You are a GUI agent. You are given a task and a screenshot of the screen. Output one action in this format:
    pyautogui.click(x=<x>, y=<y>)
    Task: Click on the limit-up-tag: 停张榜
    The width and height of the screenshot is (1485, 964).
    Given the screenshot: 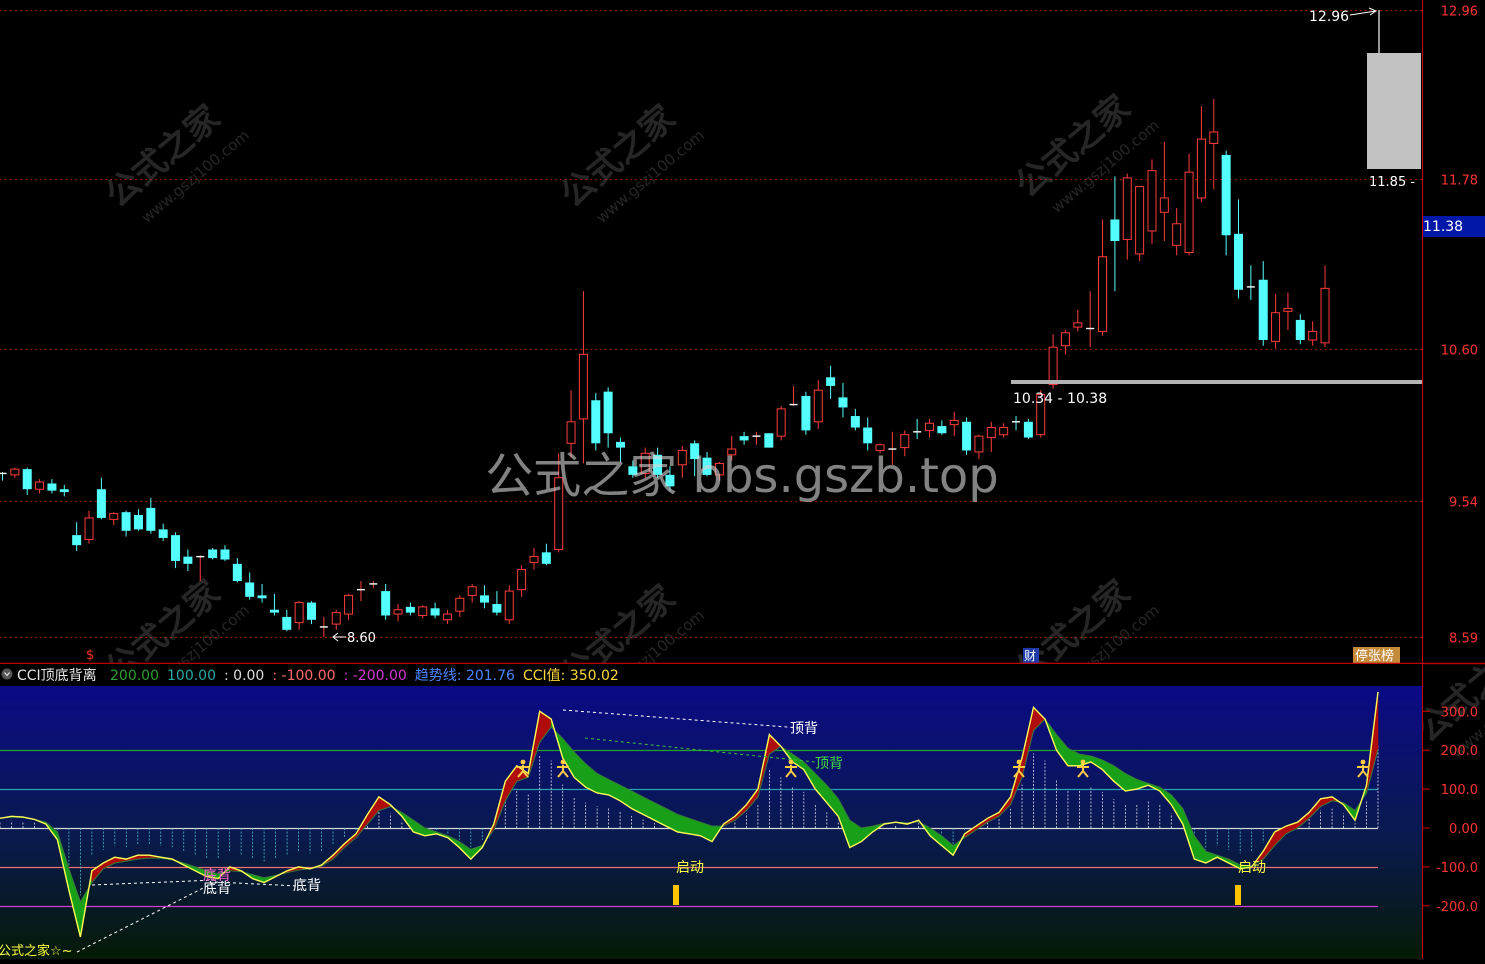 What is the action you would take?
    pyautogui.click(x=1374, y=656)
    